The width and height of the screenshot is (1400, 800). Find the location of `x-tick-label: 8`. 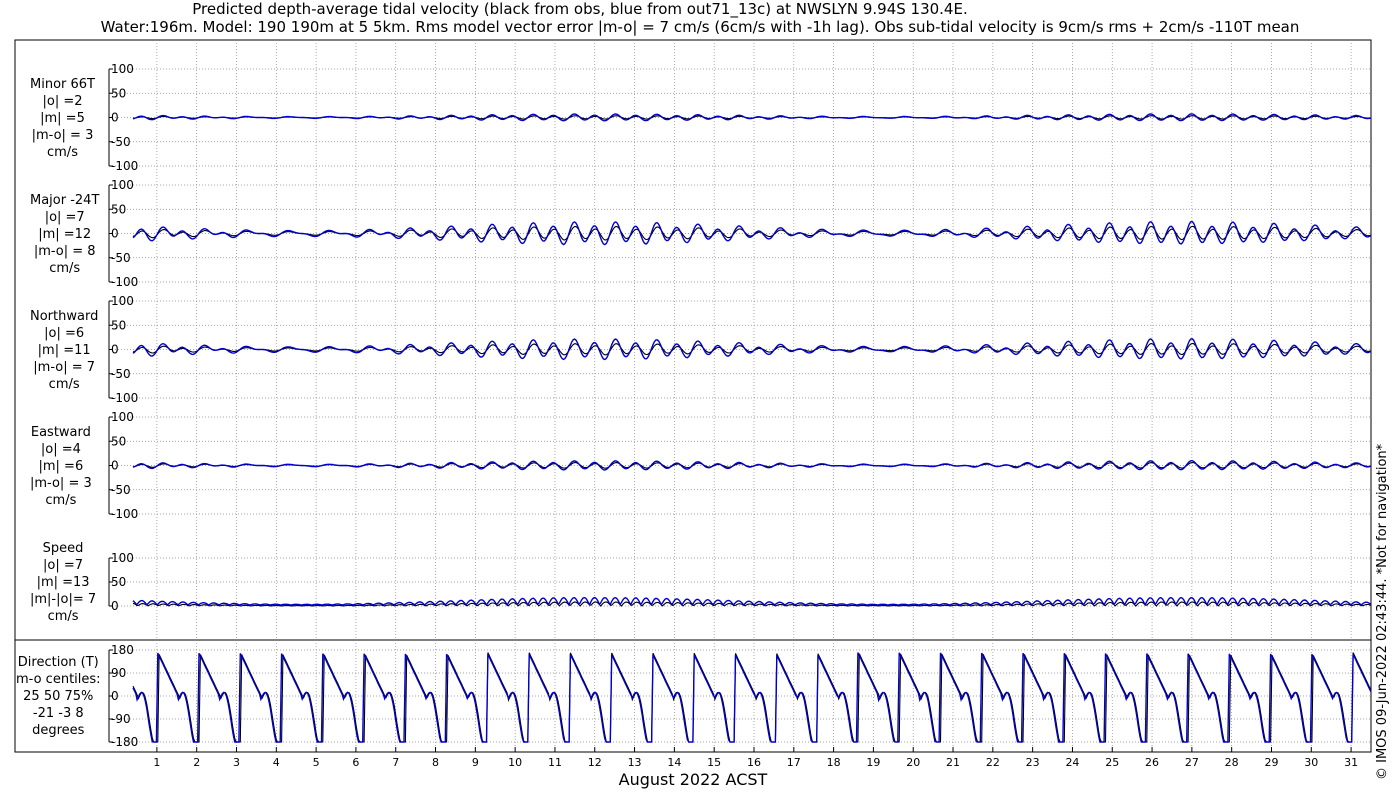

x-tick-label: 8 is located at coordinates (435, 762).